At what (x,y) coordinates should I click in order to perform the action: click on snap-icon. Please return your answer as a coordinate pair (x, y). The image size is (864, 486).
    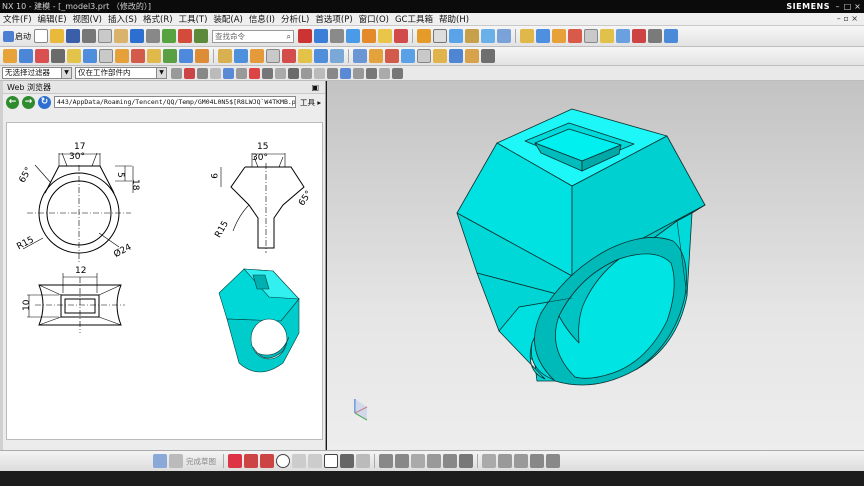
    Looking at the image, I should click on (176, 73).